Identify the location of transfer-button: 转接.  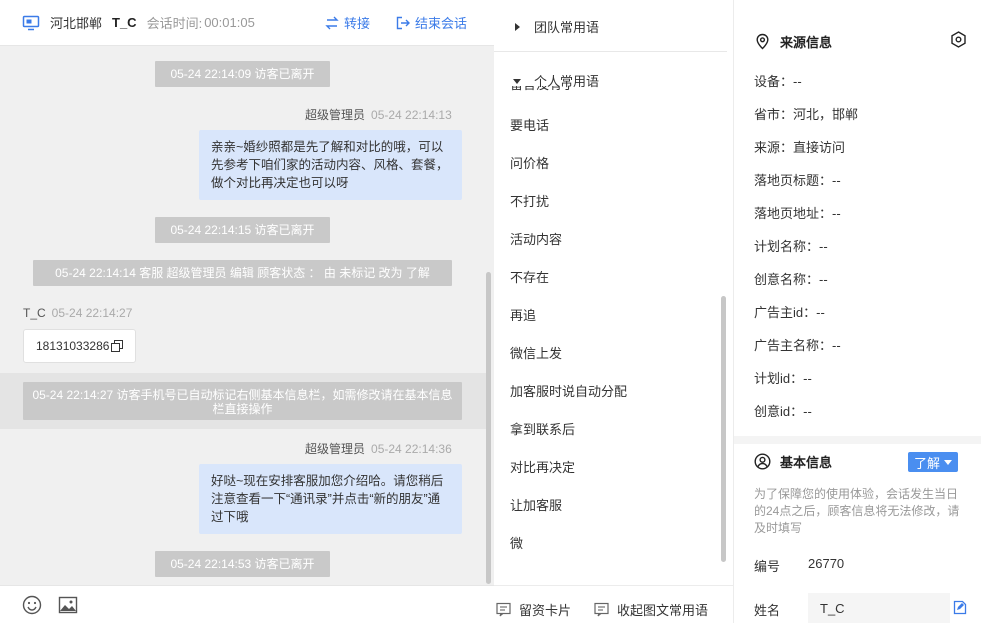
(347, 22).